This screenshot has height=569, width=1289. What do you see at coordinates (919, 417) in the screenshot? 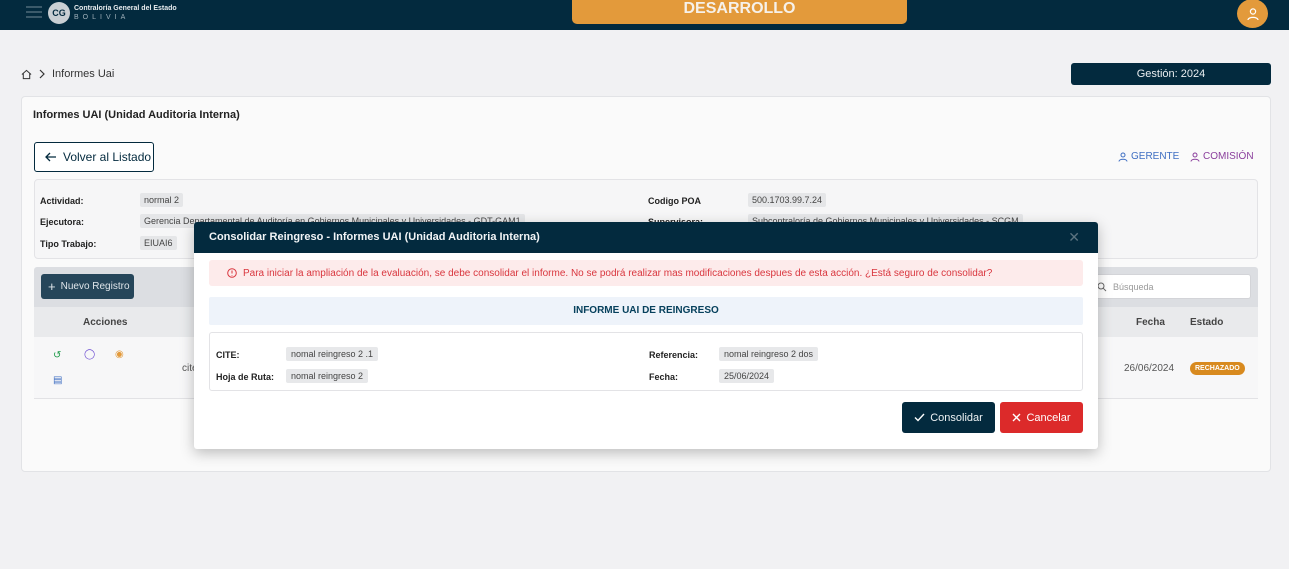
I see `check-icon` at bounding box center [919, 417].